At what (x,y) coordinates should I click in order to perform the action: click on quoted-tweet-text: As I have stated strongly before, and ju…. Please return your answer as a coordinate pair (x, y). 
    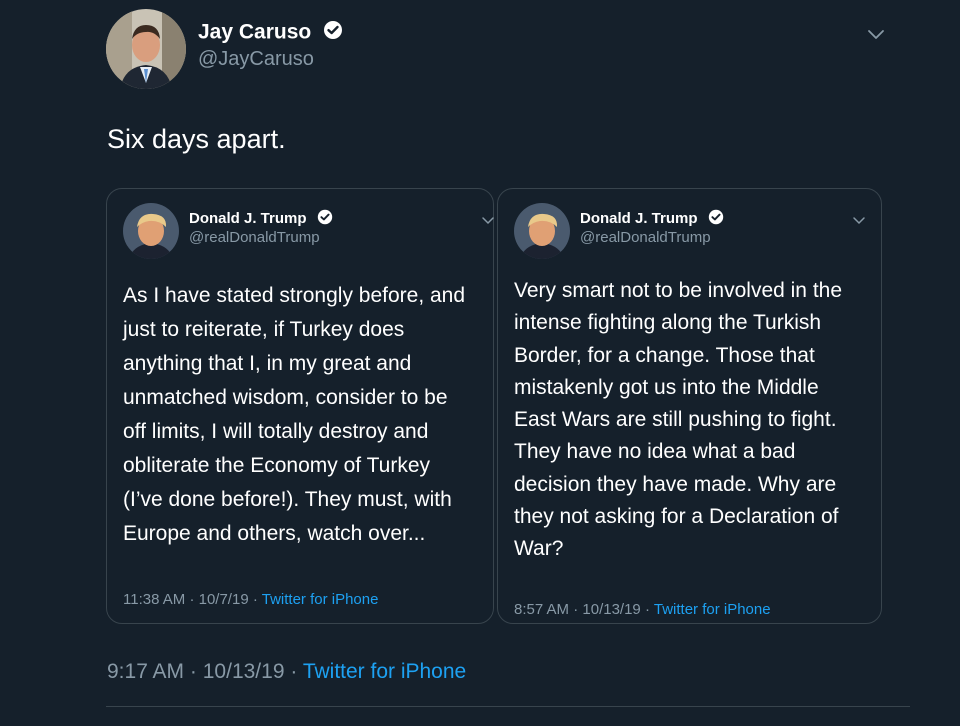
    Looking at the image, I should click on (308, 415).